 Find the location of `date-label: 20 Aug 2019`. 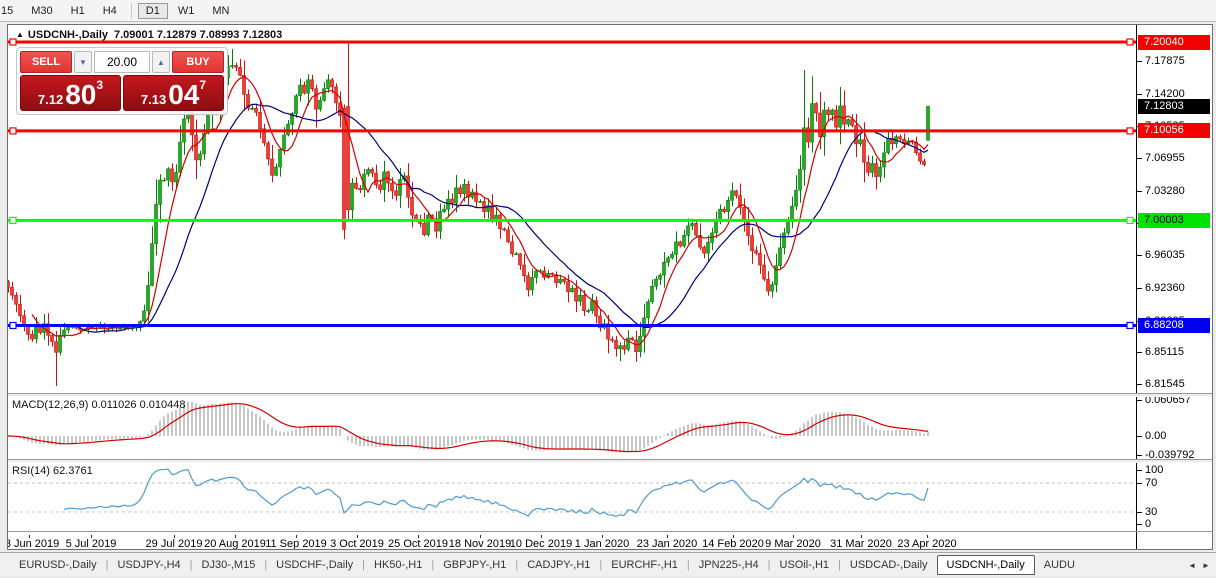

date-label: 20 Aug 2019 is located at coordinates (235, 543).